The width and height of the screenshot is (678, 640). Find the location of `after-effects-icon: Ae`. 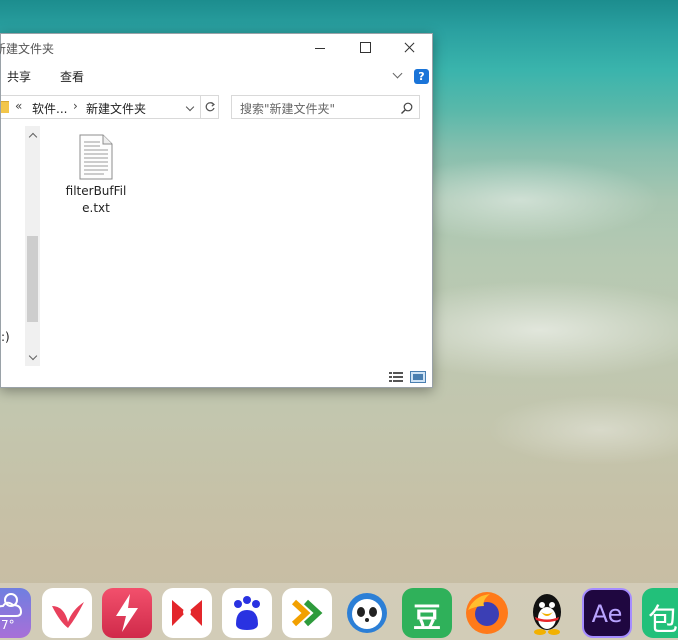

after-effects-icon: Ae is located at coordinates (607, 613).